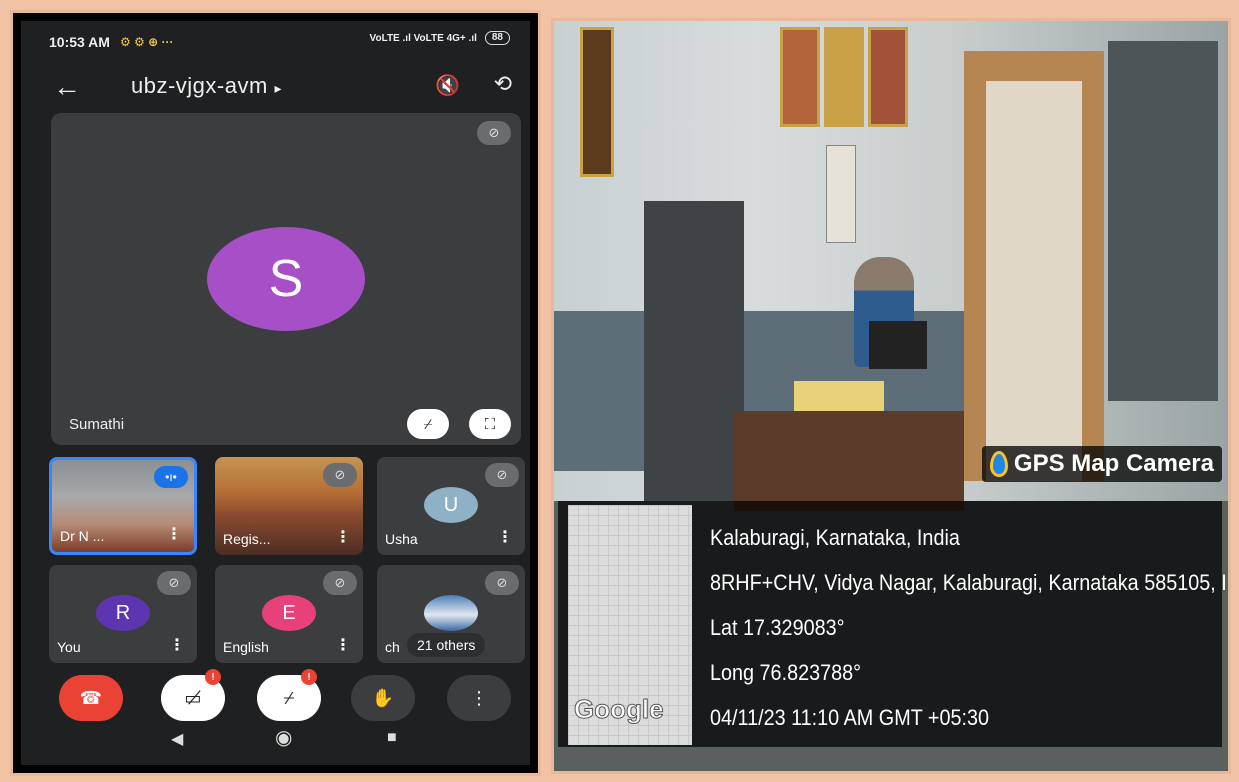 The height and width of the screenshot is (782, 1239). What do you see at coordinates (177, 739) in the screenshot?
I see `back-nav-icon: ◀` at bounding box center [177, 739].